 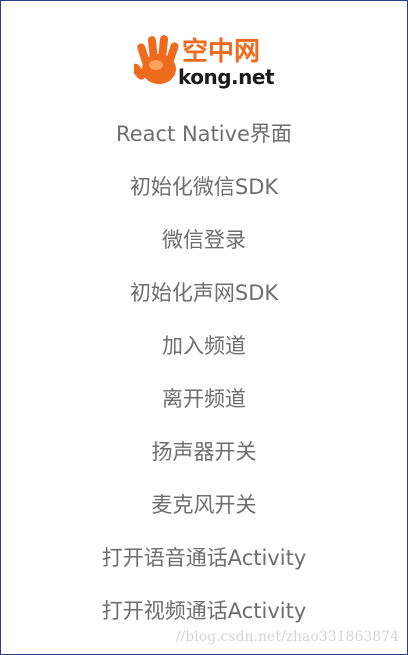 What do you see at coordinates (287, 637) in the screenshot?
I see `blog-watermark: //blog.csdn.net/zhao331863874` at bounding box center [287, 637].